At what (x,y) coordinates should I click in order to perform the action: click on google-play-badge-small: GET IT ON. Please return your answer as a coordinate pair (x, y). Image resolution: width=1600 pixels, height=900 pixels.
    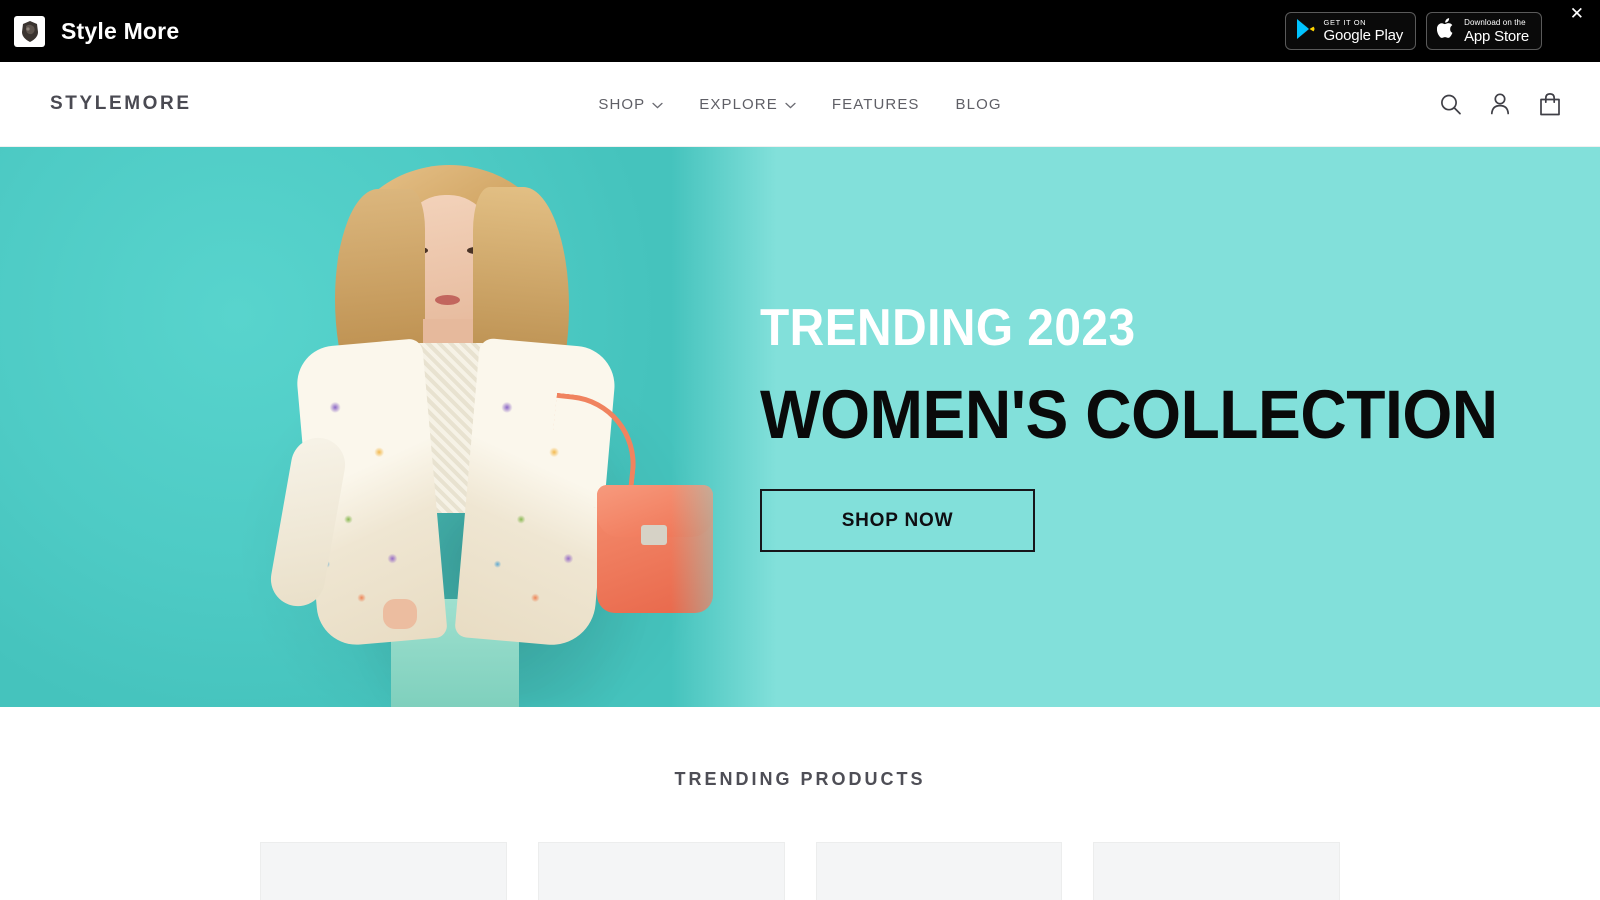
    Looking at the image, I should click on (1345, 22).